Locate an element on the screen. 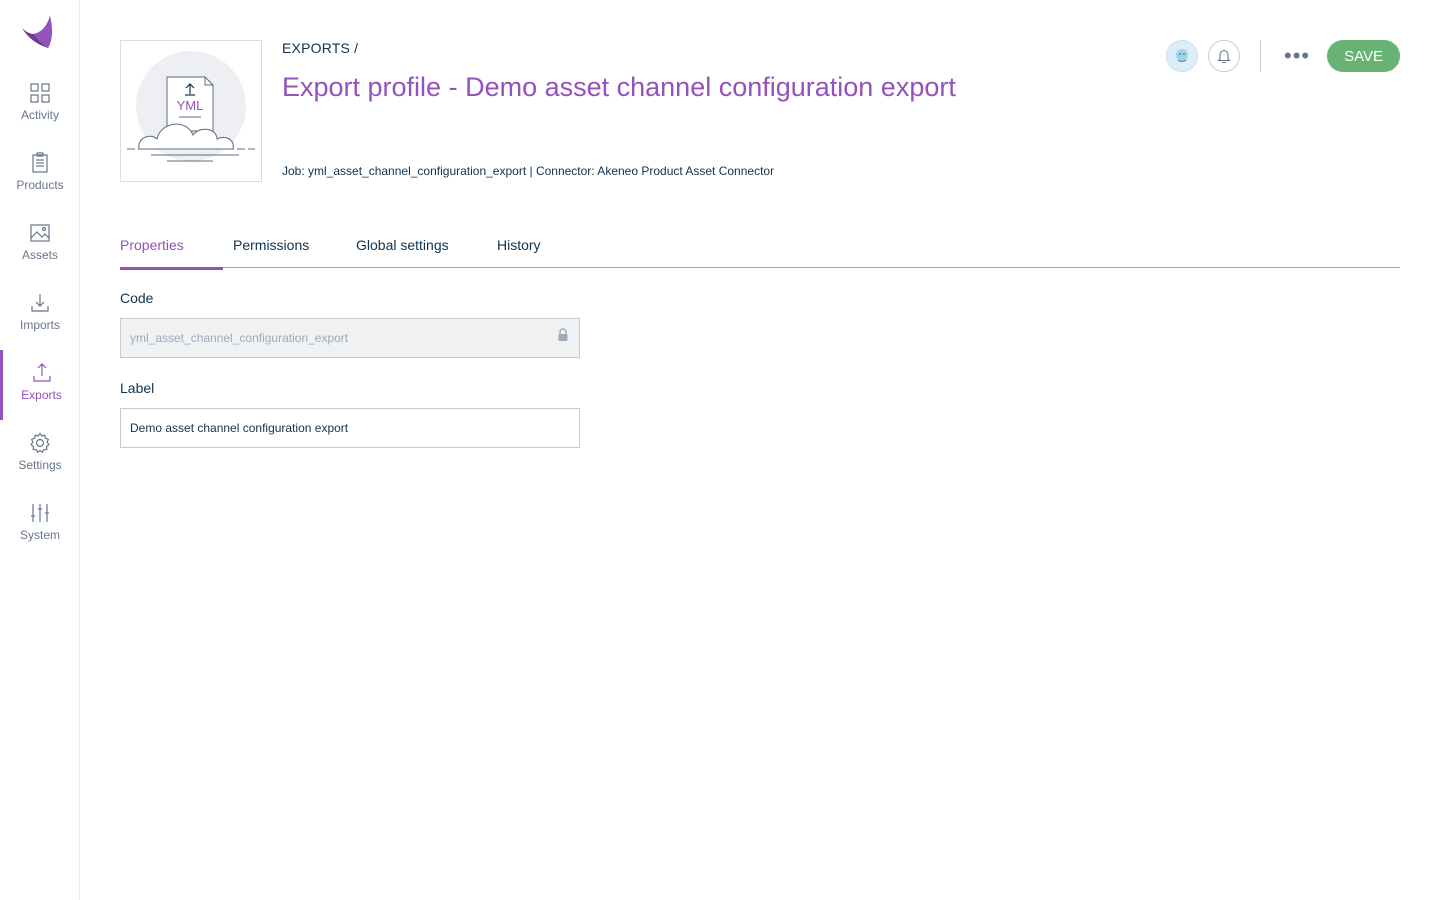  sidebar-item-settings: Settings is located at coordinates (40, 455).